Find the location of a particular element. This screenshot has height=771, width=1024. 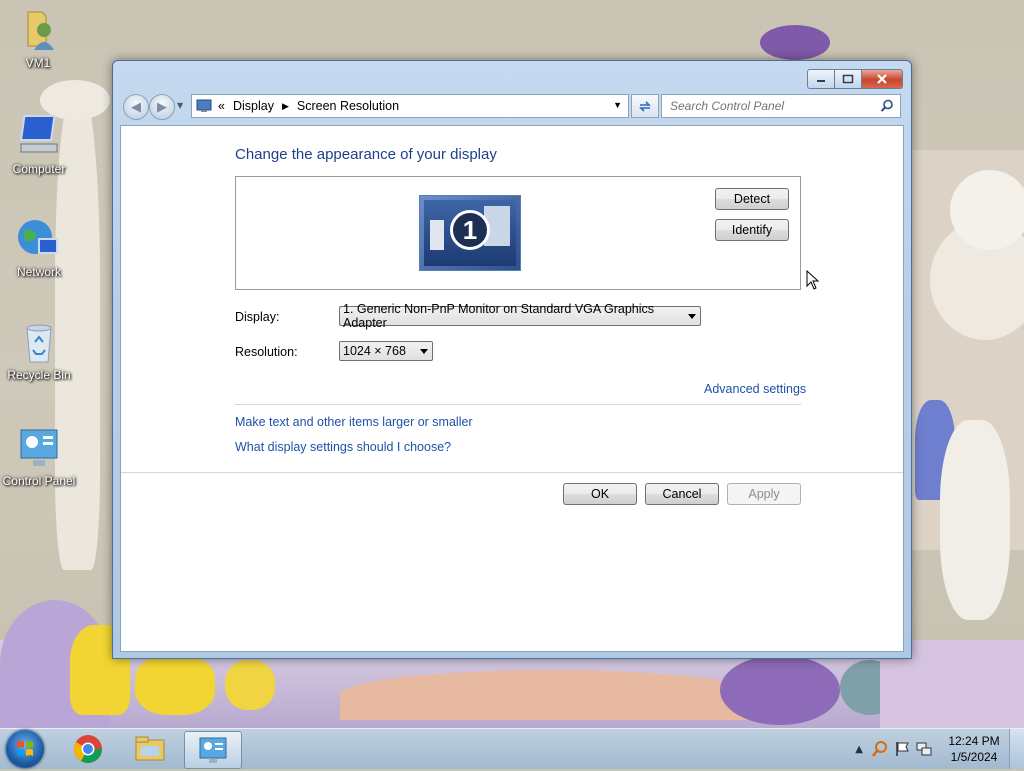

monitor-1-tile: 1 is located at coordinates (470, 233).